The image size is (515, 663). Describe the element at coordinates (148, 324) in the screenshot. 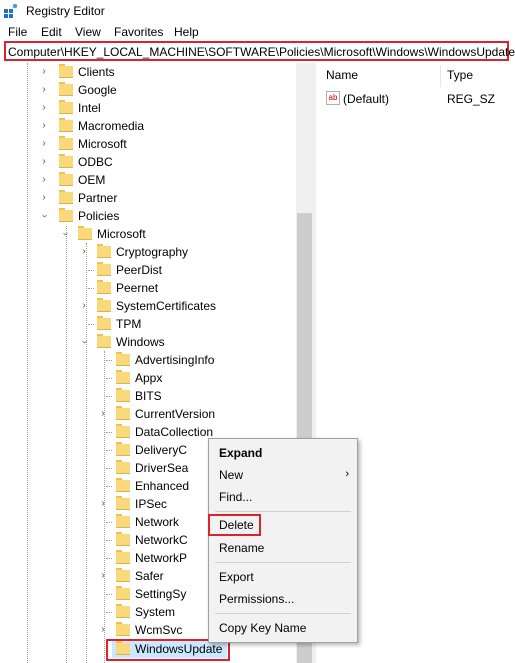

I see `tree-node-tpm: TPM` at that location.